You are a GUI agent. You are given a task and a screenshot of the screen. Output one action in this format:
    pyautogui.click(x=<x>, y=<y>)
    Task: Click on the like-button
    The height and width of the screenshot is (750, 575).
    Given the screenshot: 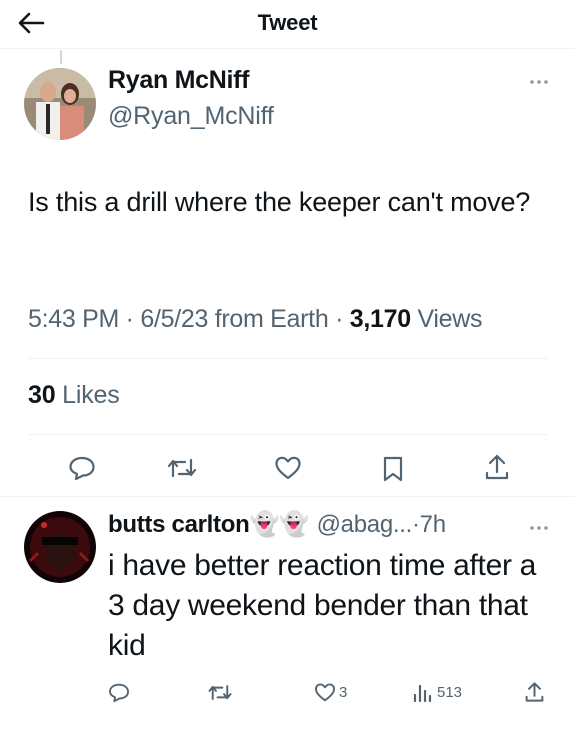 What is the action you would take?
    pyautogui.click(x=288, y=468)
    